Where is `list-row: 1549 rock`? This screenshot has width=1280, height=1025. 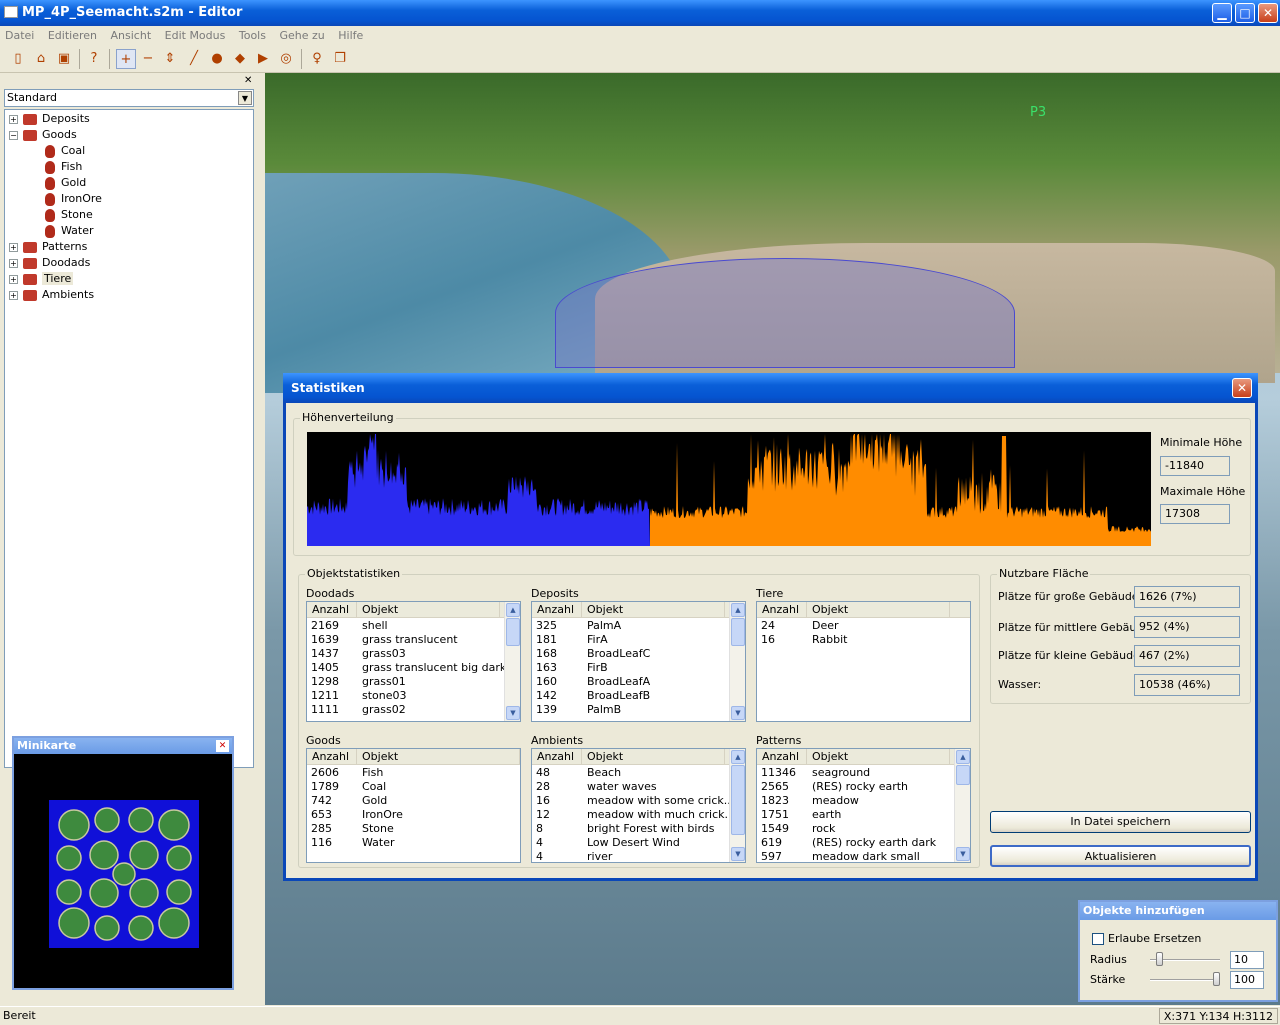 list-row: 1549 rock is located at coordinates (863, 829).